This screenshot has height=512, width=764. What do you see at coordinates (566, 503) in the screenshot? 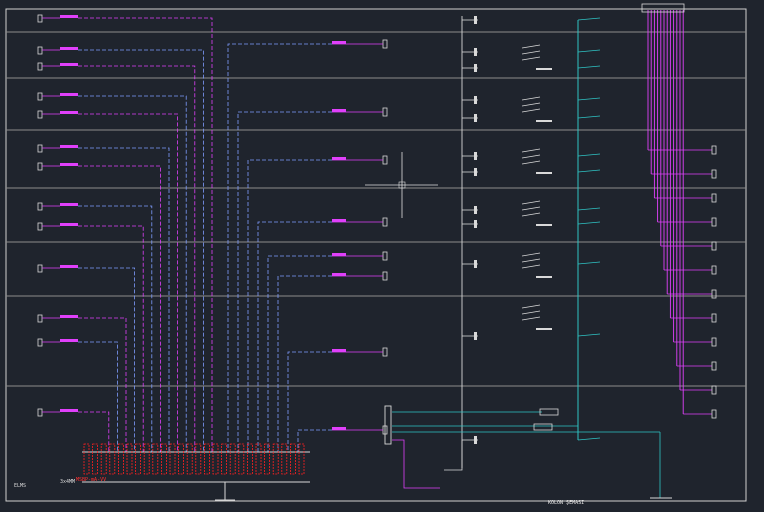
I see `diagram-title: KOLON ŞEMASI` at bounding box center [566, 503].